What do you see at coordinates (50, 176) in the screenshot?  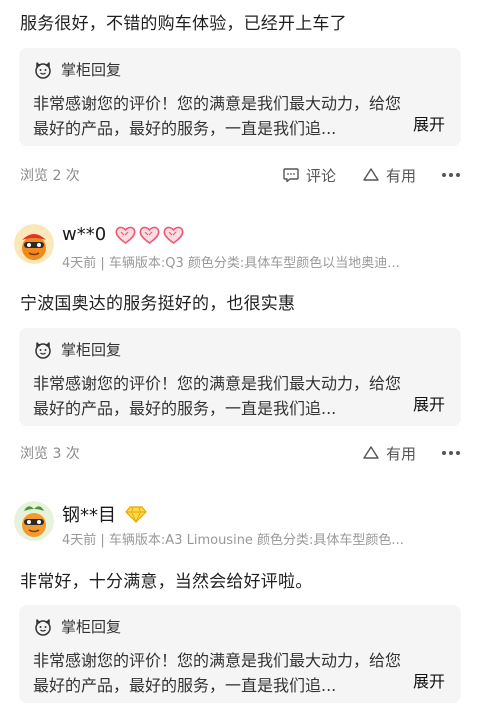 I see `view-count: 浏览 2 次` at bounding box center [50, 176].